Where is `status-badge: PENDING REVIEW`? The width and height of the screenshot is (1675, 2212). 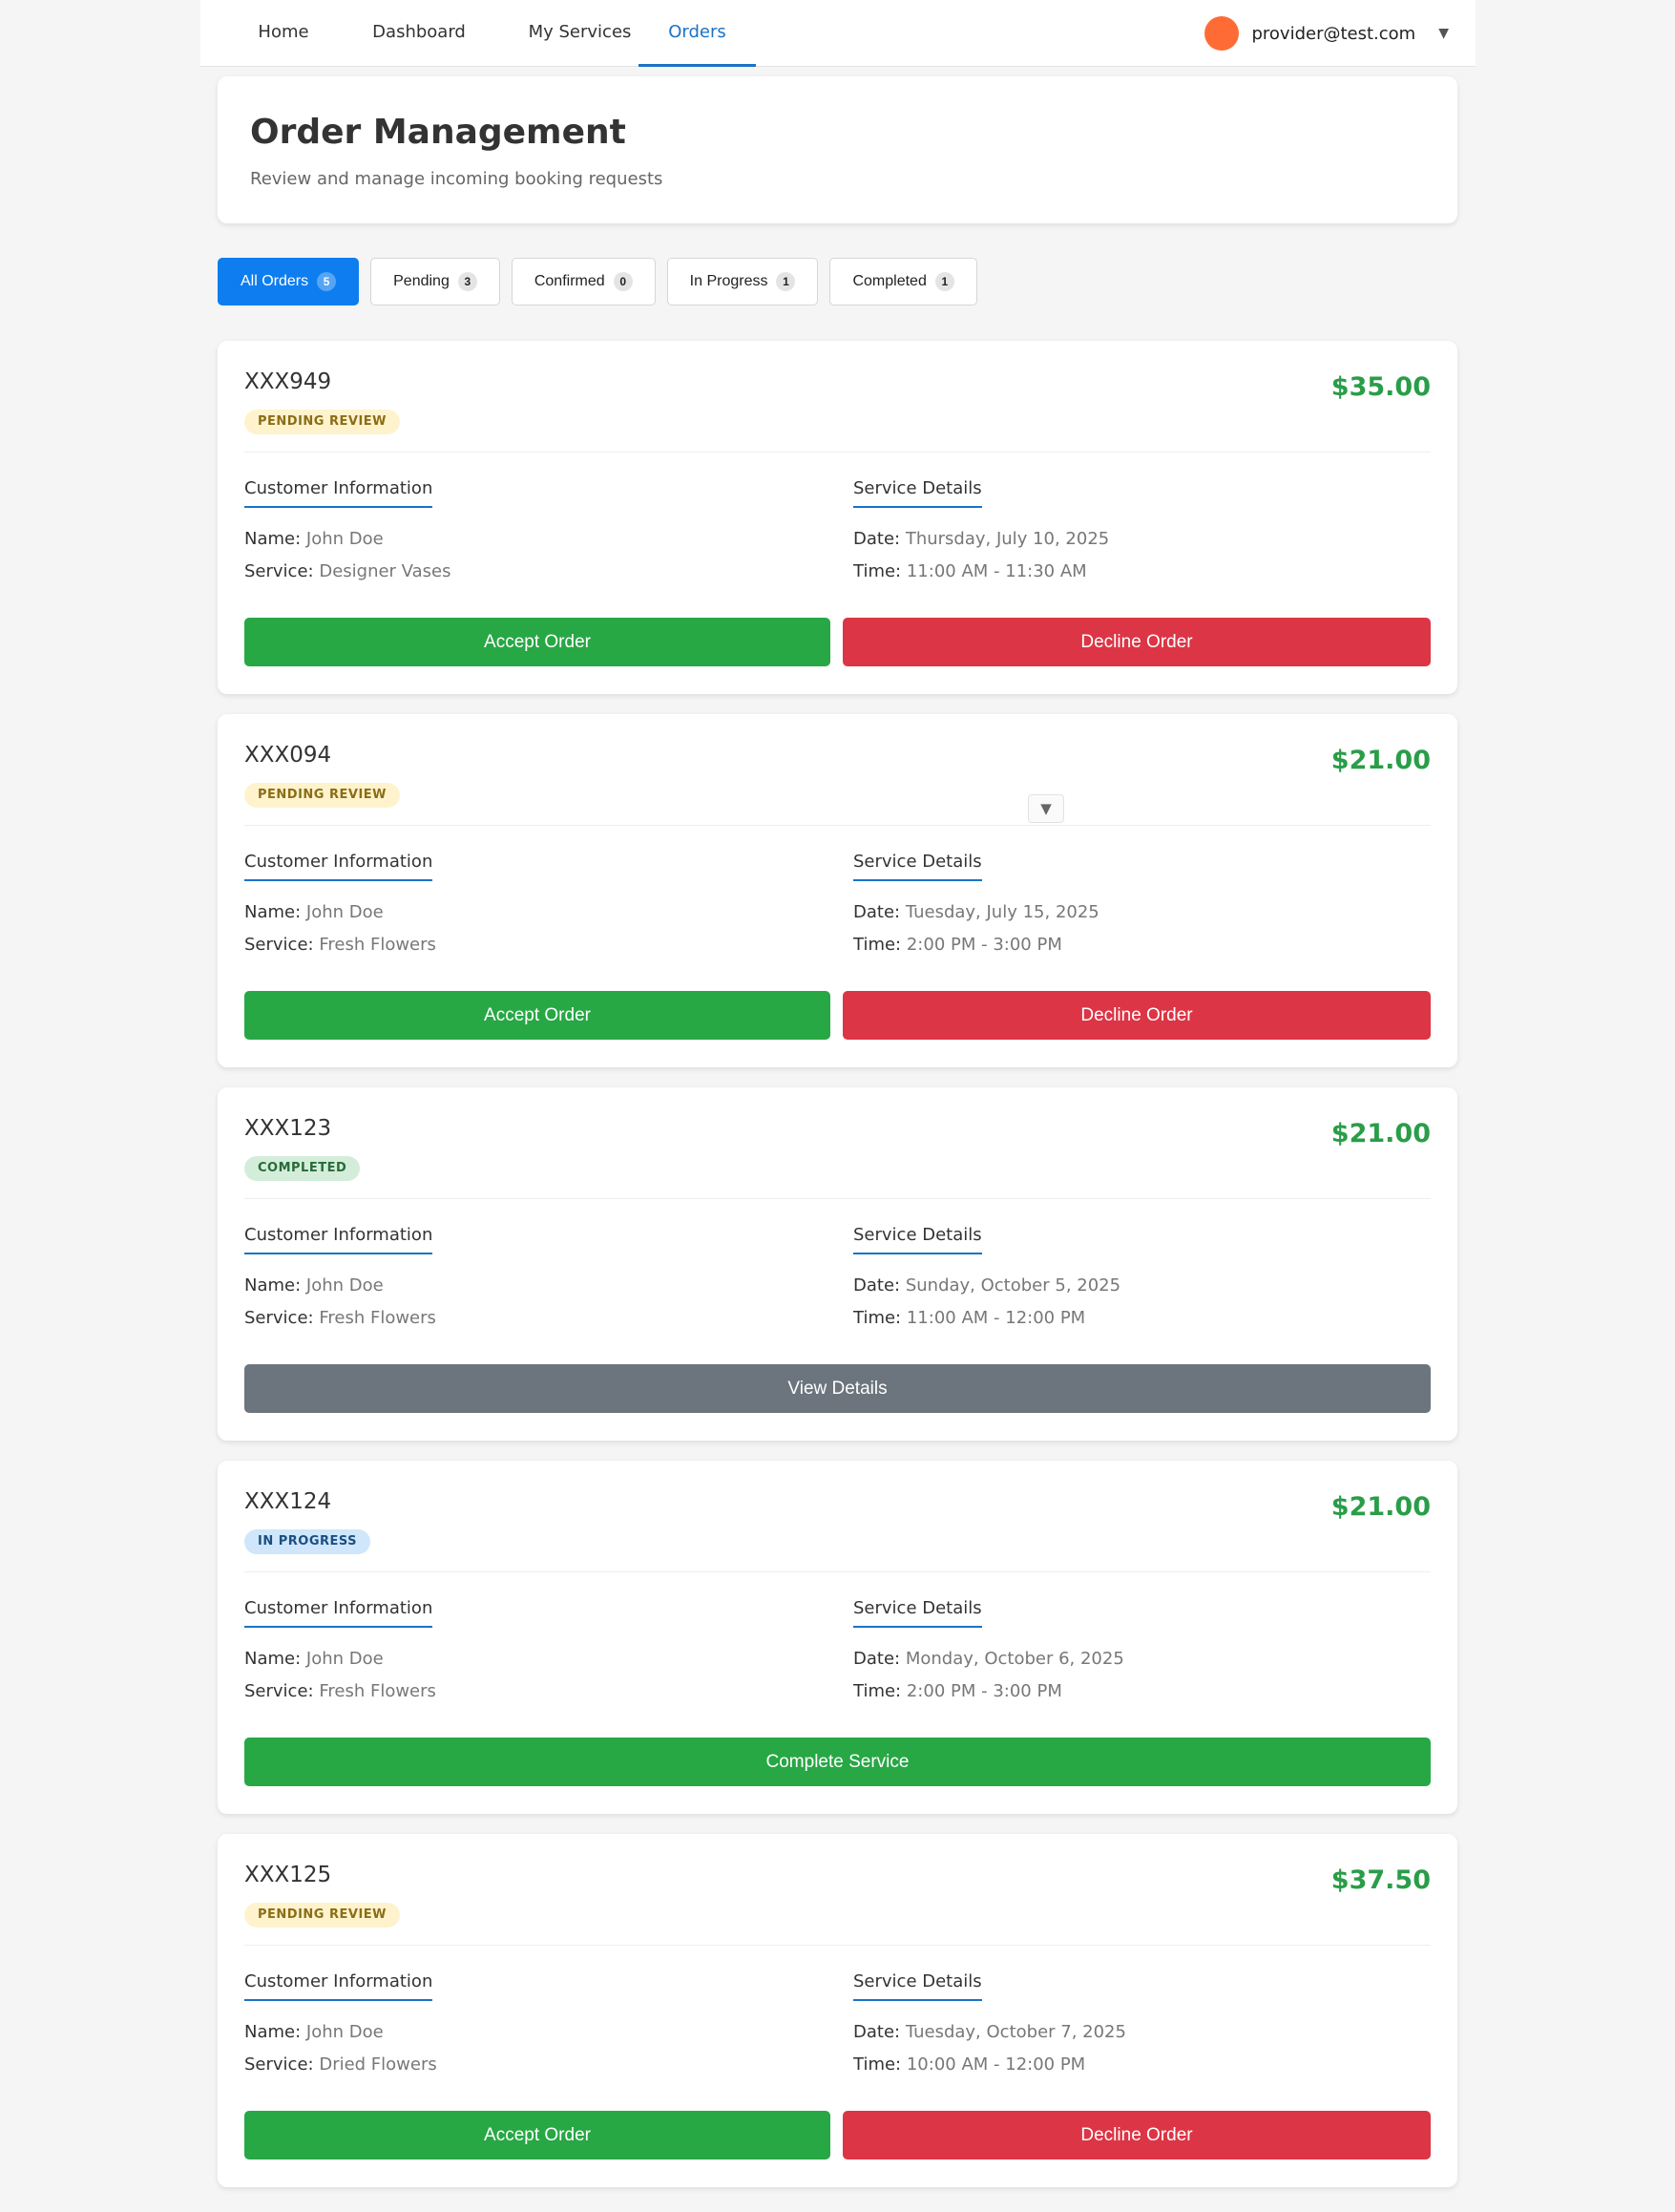 status-badge: PENDING REVIEW is located at coordinates (322, 1916).